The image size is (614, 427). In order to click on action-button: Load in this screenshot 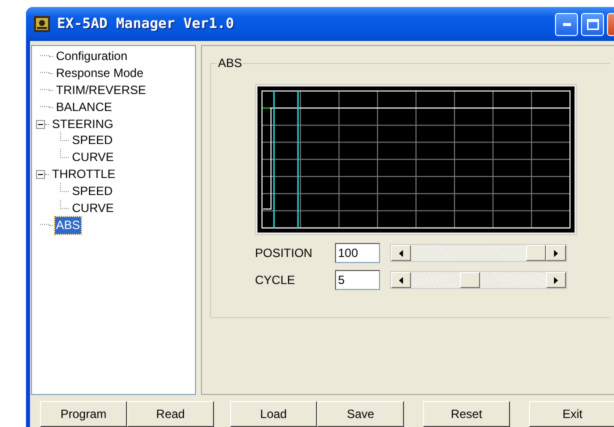, I will do `click(273, 414)`.